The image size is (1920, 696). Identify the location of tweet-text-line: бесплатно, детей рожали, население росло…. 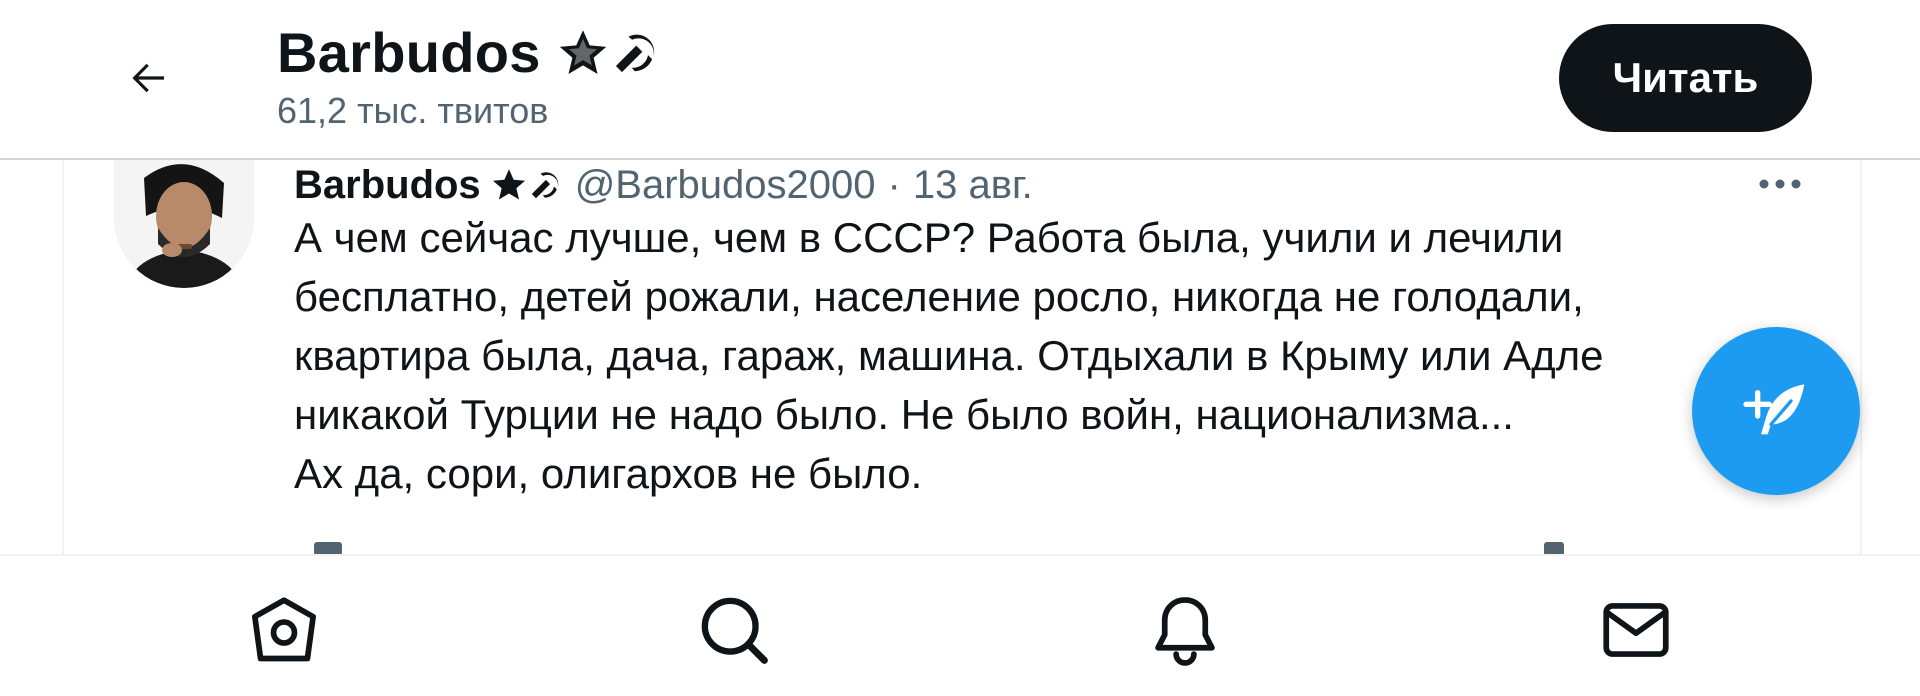
(939, 296).